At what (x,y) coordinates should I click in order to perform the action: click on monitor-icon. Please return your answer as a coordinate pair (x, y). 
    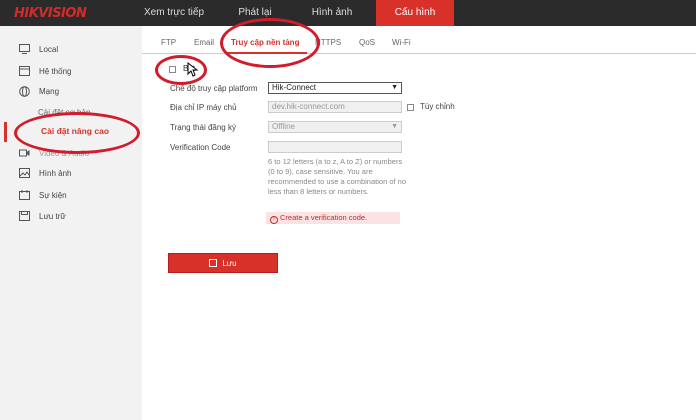
    Looking at the image, I should click on (24, 49).